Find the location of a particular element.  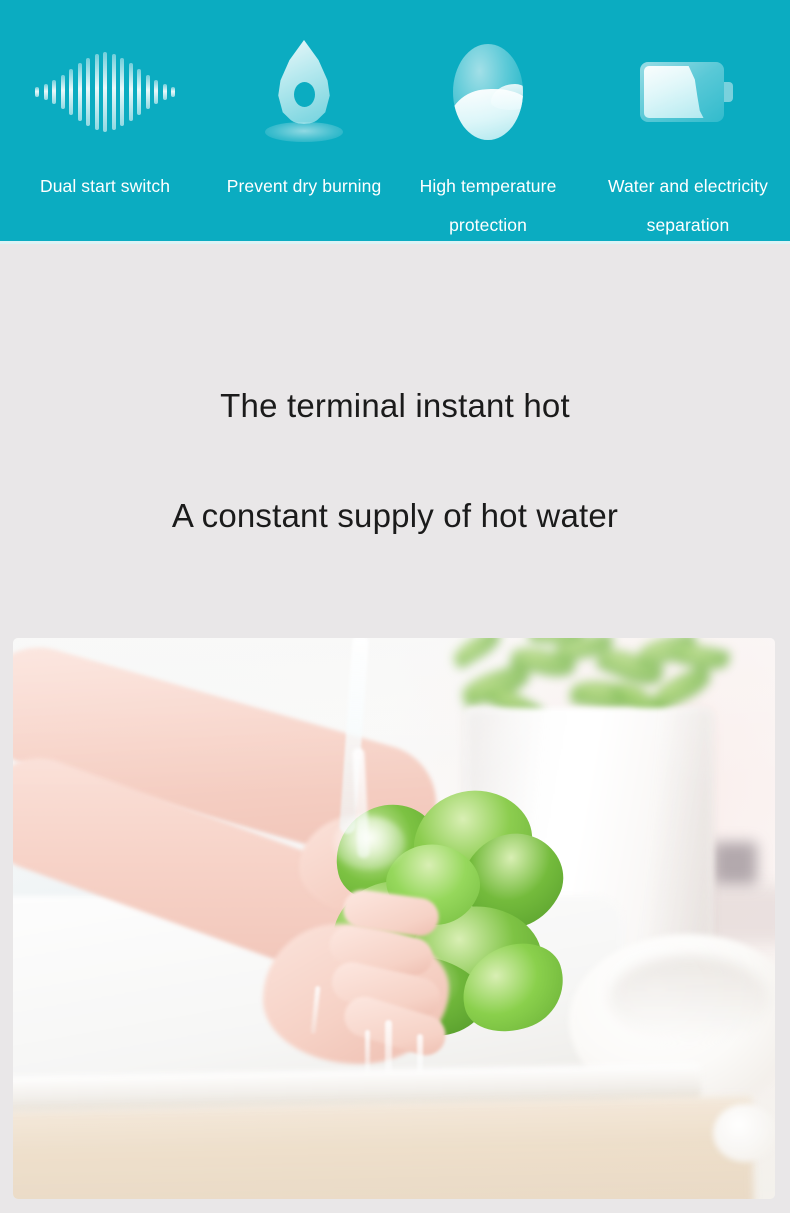

sound-wave-icon is located at coordinates (105, 92).